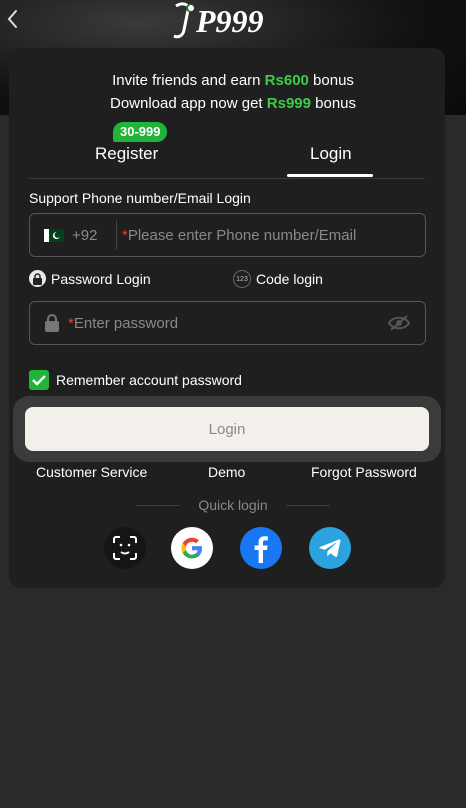 The height and width of the screenshot is (808, 466). I want to click on invite-line-2: Download app now get Rs999 bonus, so click(233, 103).